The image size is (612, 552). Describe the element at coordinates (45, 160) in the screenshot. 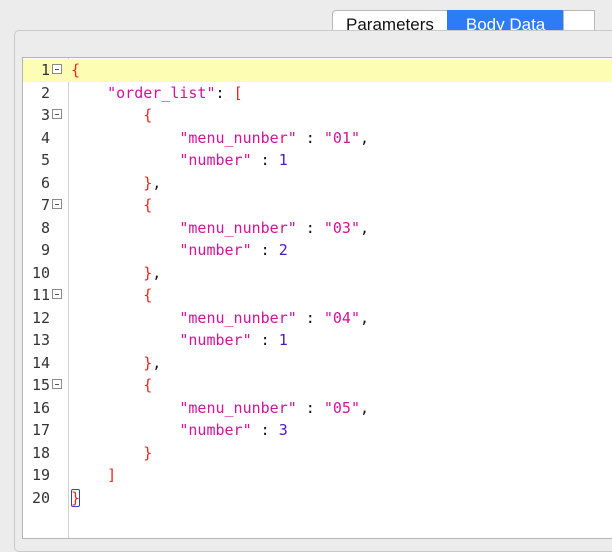

I see `line-number: 5` at that location.